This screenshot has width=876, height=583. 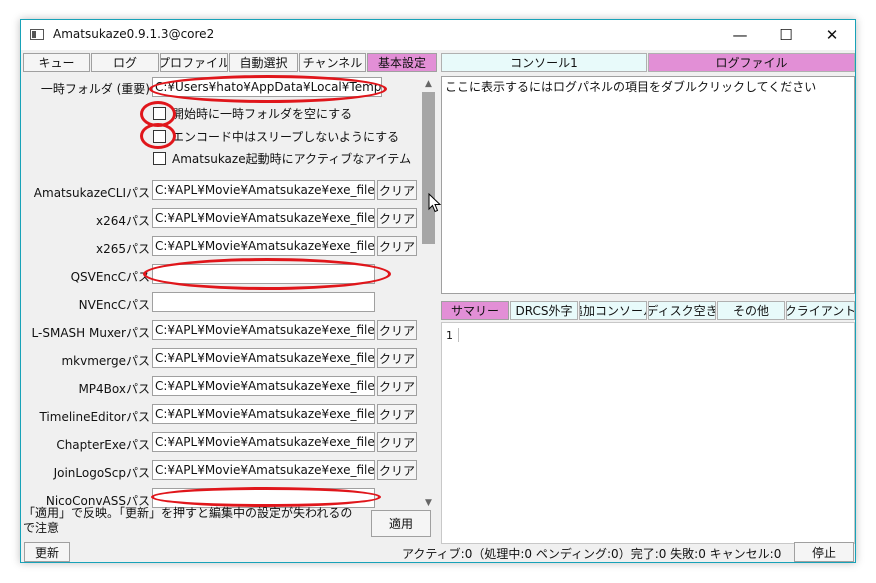 I want to click on title-bar: Amatsukaze0.9.1.3@core2 — ☐ ✕, so click(x=438, y=35).